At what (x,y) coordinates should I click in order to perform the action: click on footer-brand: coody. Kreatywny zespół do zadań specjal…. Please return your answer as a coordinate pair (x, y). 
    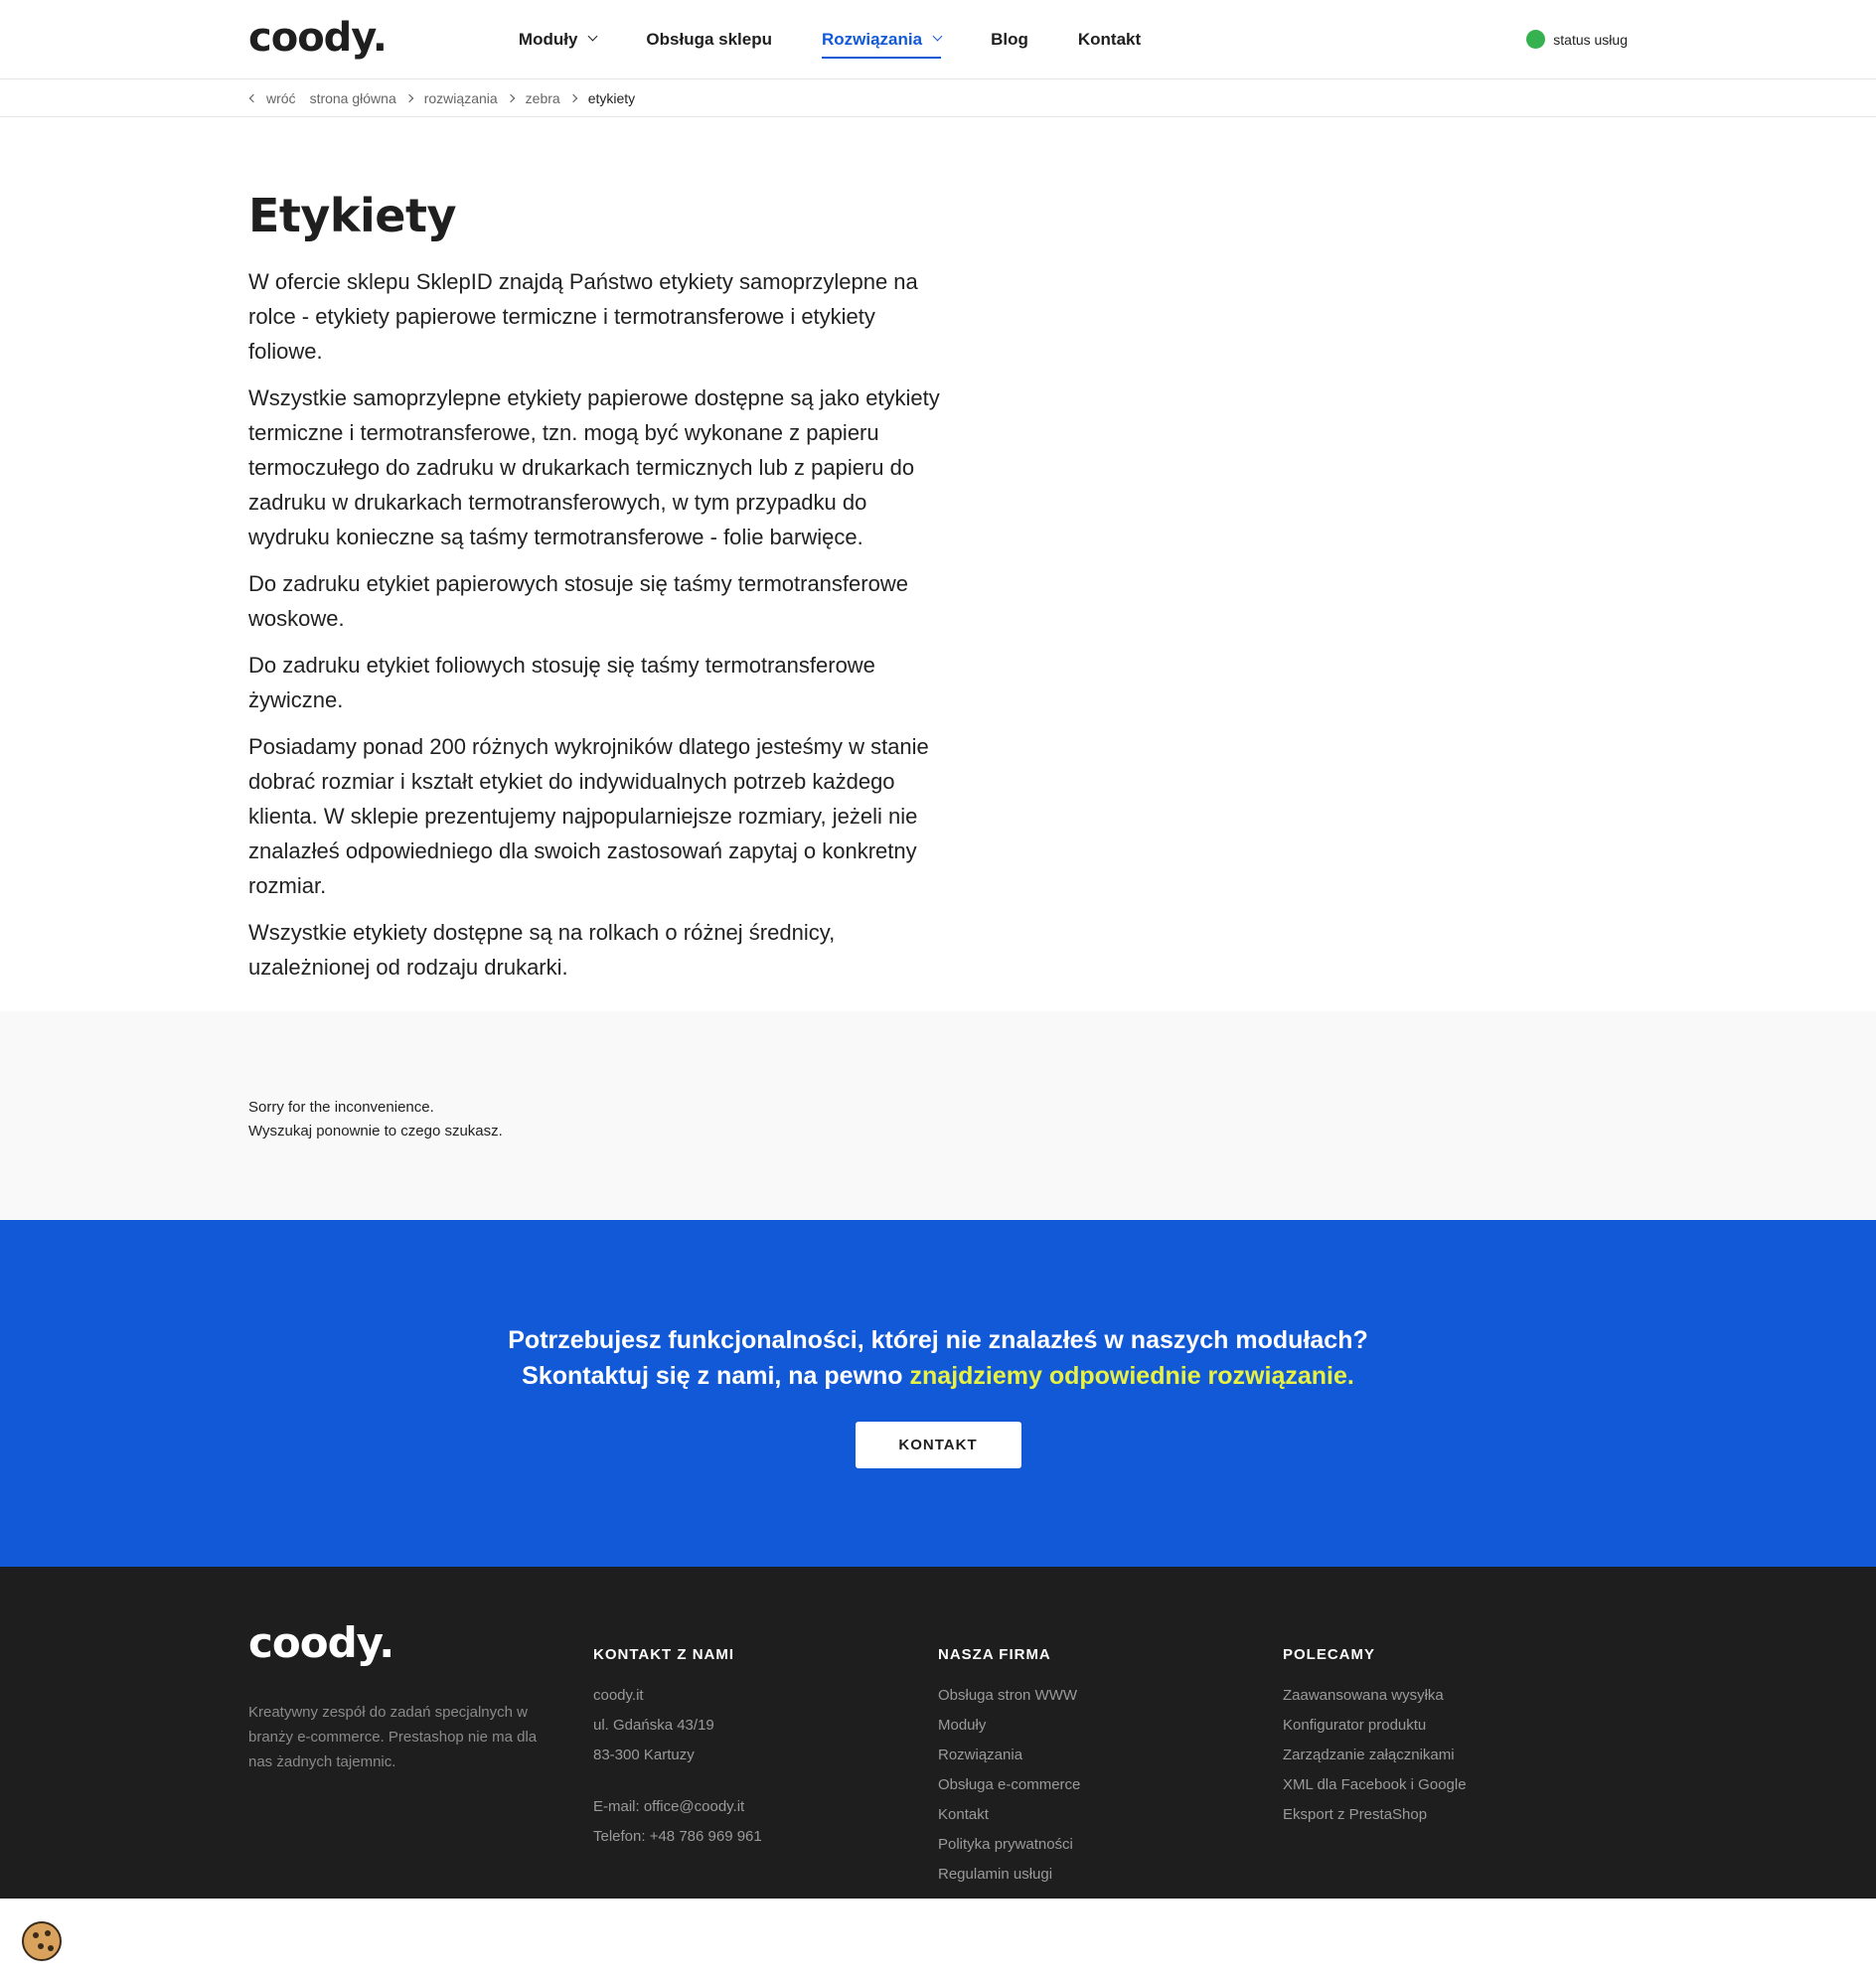
    Looking at the image, I should click on (420, 1756).